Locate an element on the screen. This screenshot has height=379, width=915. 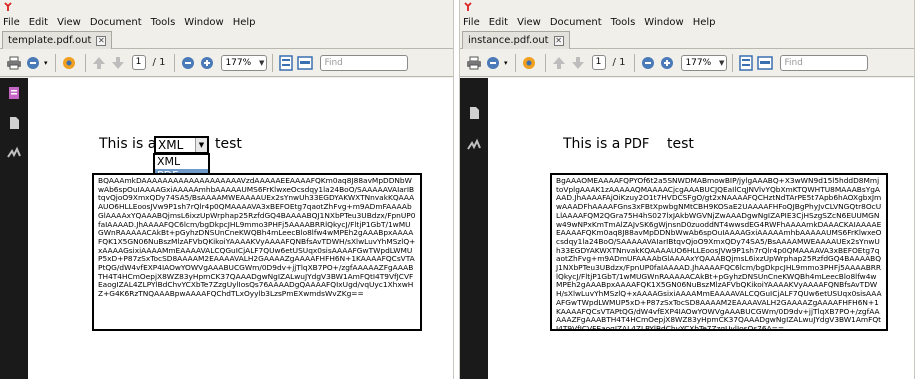
tab-template: template.pdf.out ✕ is located at coordinates (57, 40).